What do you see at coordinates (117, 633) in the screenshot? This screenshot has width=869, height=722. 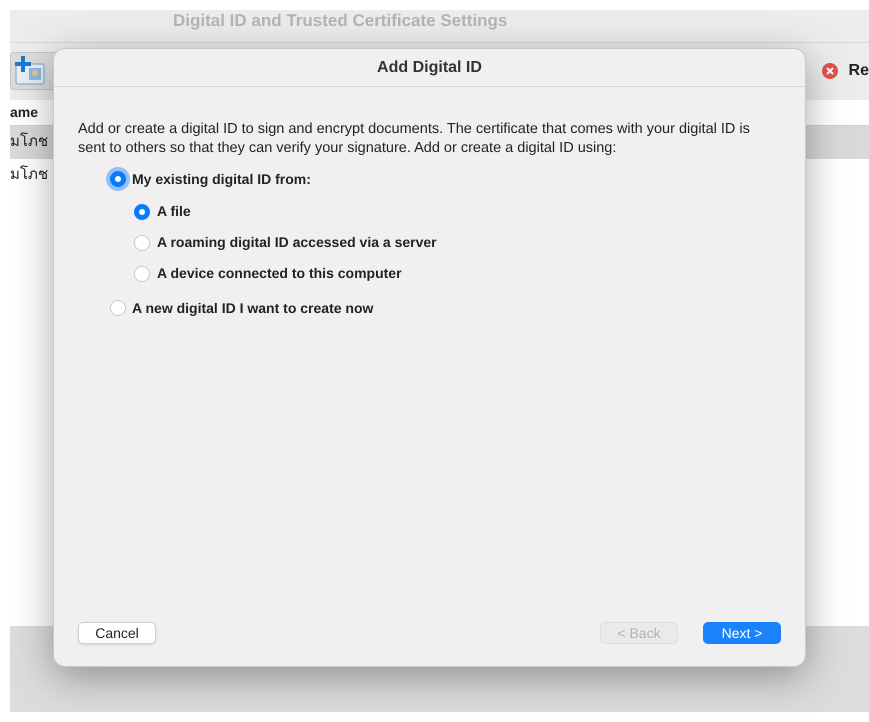 I see `dialog-button: Cancel` at bounding box center [117, 633].